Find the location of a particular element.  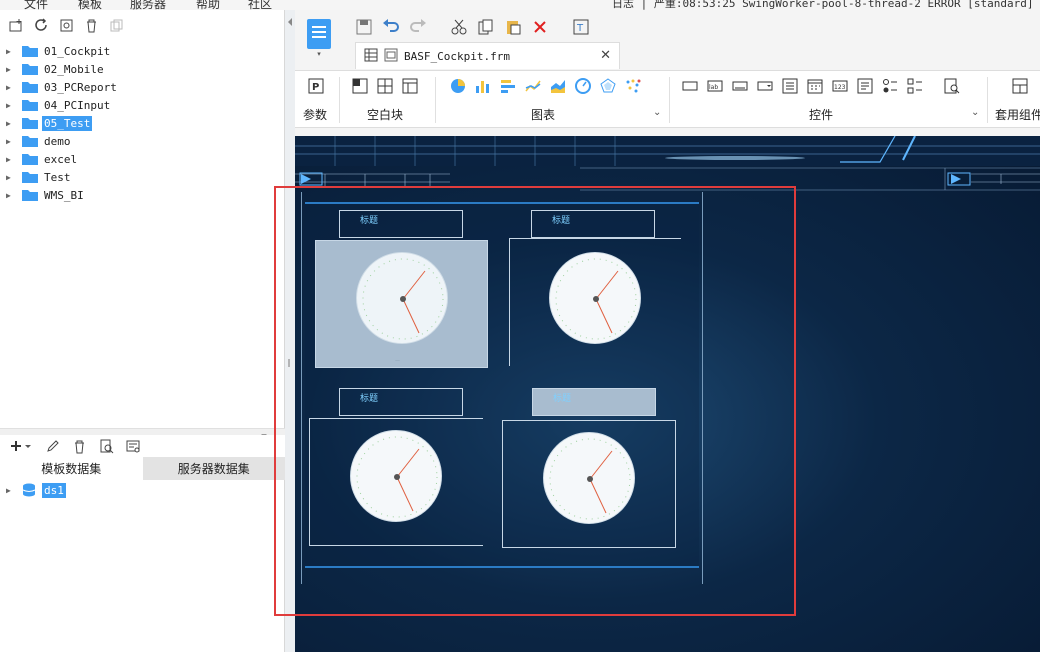

svg-text: lab is located at coordinates (713, 87).